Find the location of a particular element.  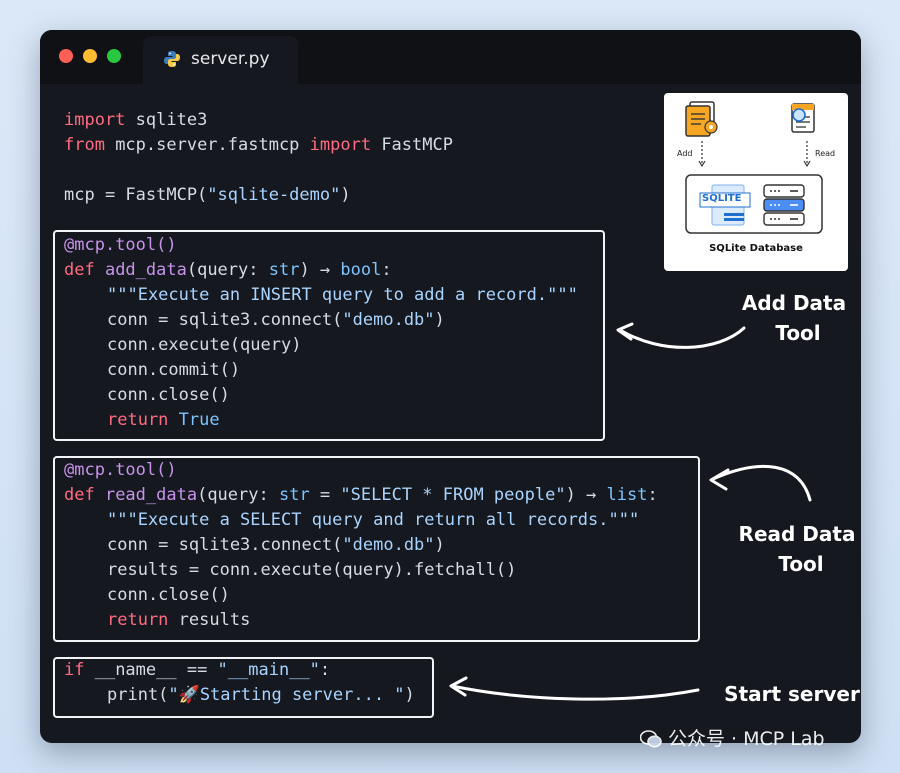

code-text: FastMCP is located at coordinates (412, 145).